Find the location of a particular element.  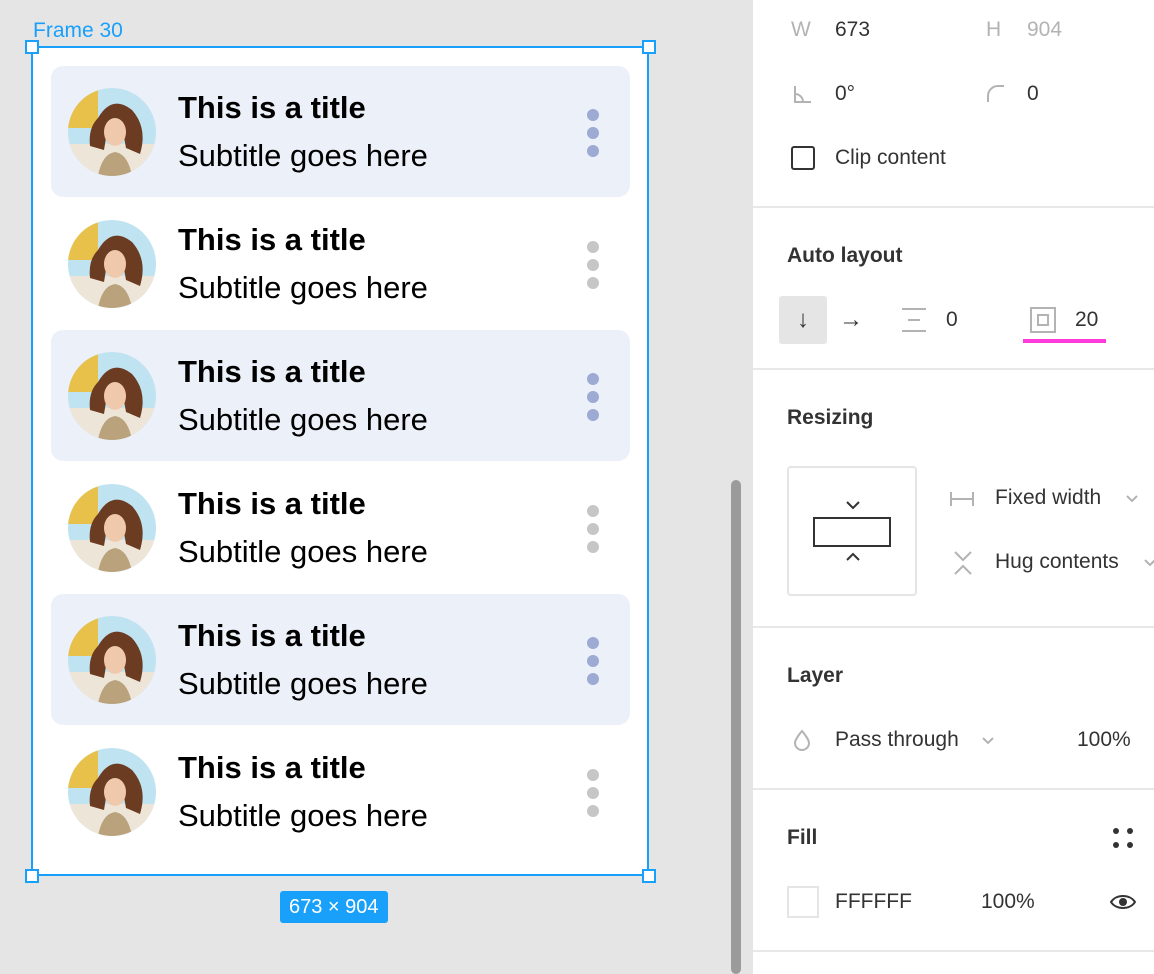

auto-layout-title: Auto layout is located at coordinates (845, 255).